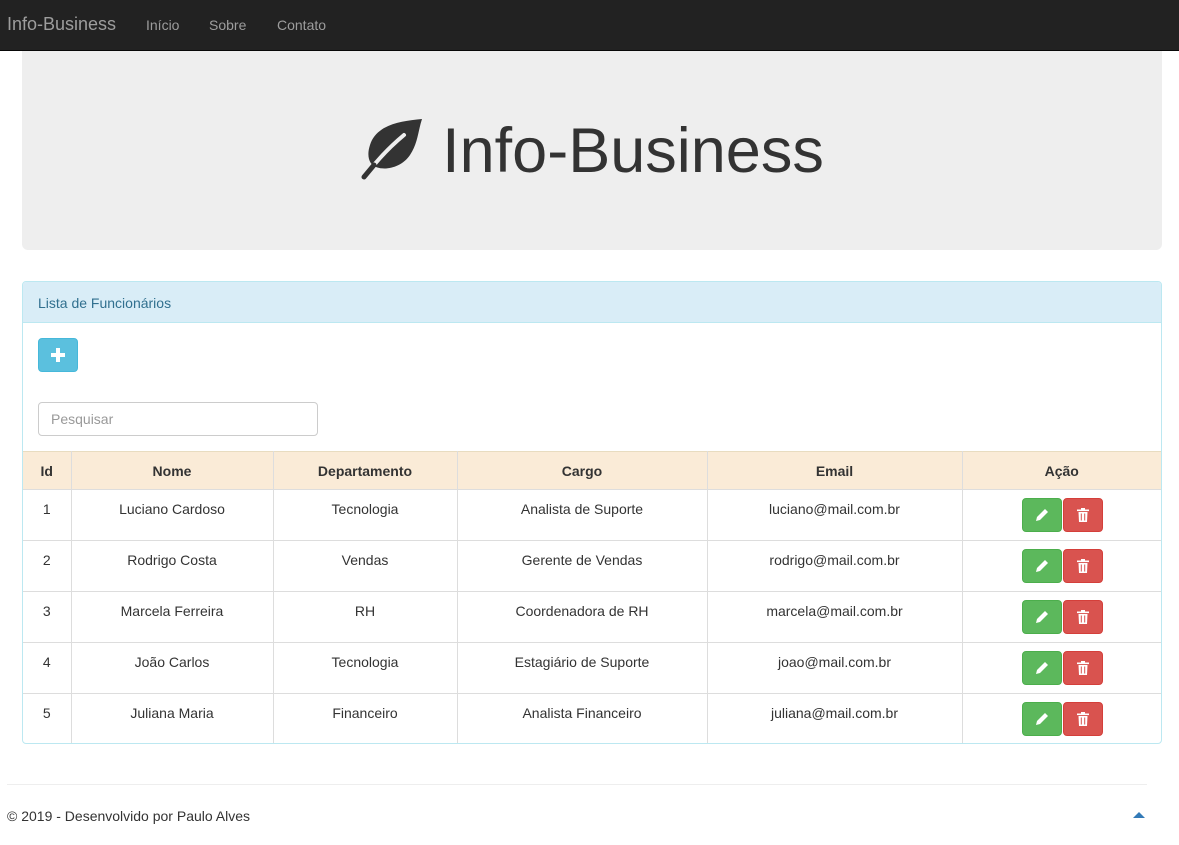  Describe the element at coordinates (172, 470) in the screenshot. I see `column-header-nome: Nome` at that location.